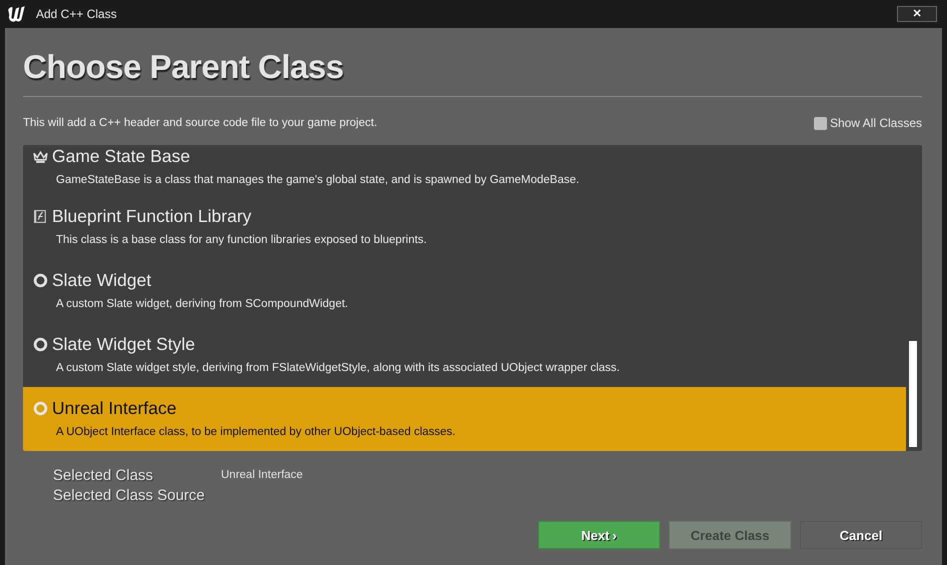  I want to click on class-list-item: Slate Widget A custom Slate widget, deriving from SCompoundWidget., so click(464, 291).